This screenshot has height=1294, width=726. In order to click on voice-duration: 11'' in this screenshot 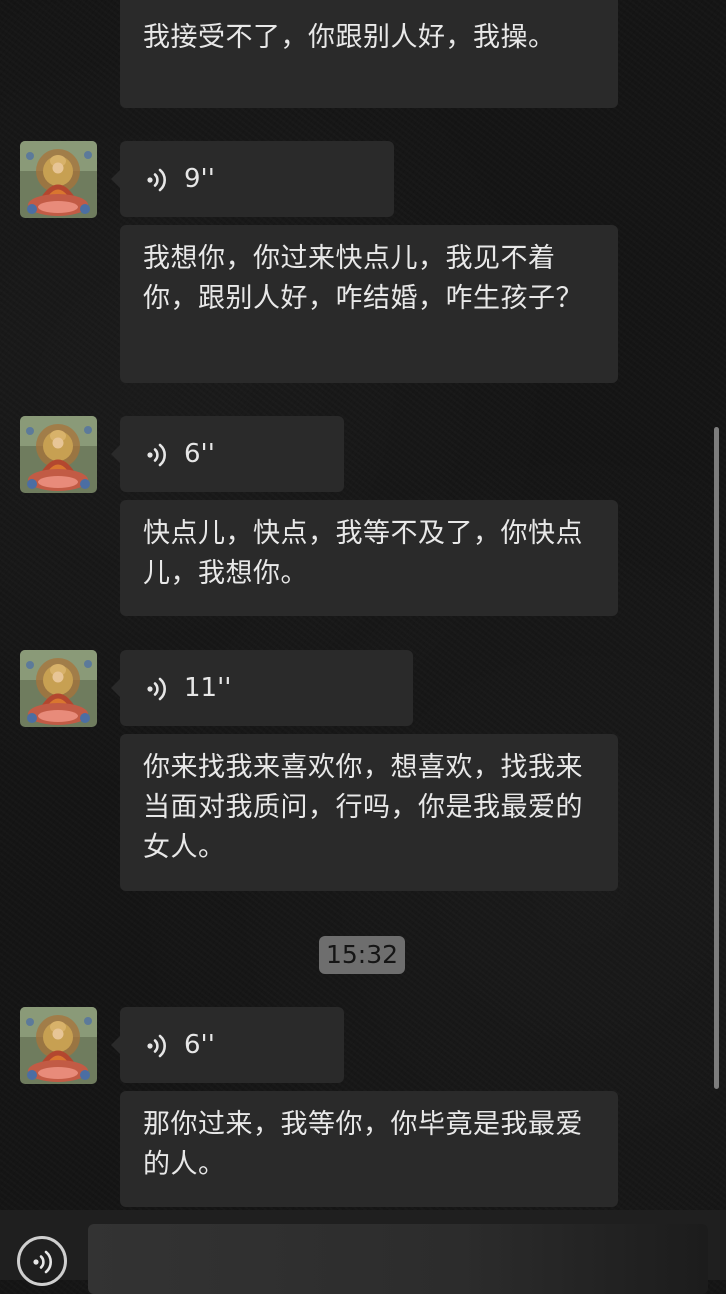, I will do `click(208, 688)`.